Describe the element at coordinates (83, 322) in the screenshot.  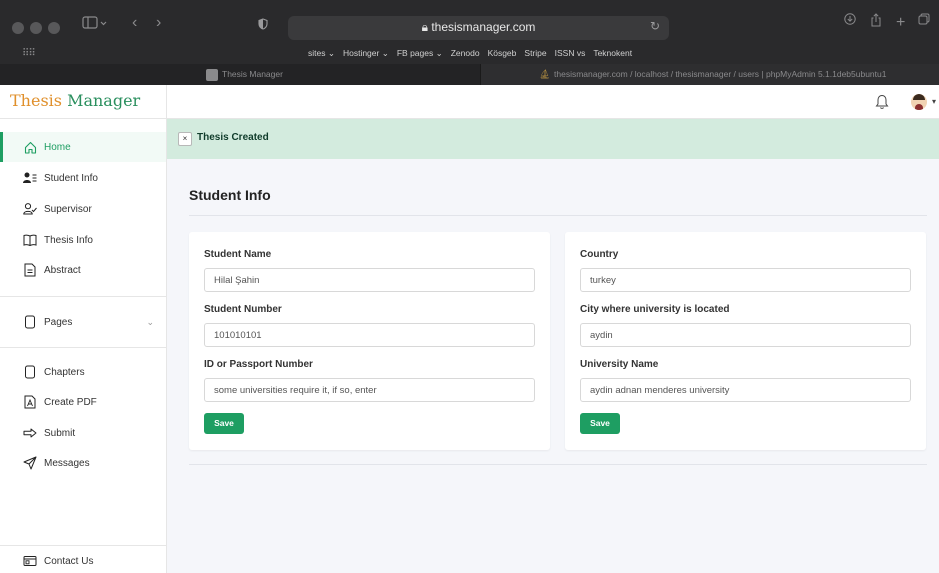
I see `sidebar-item-pages: Pages ⌄` at that location.